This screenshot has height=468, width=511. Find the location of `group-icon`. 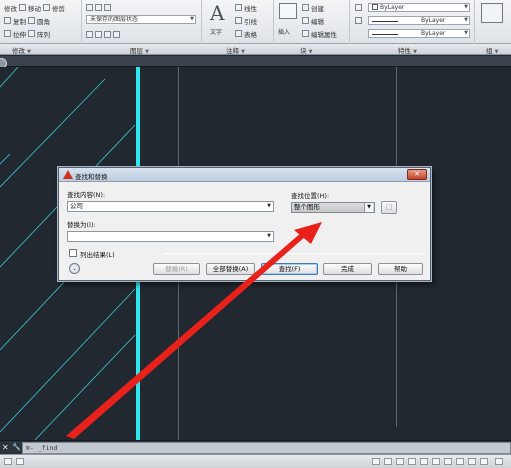

group-icon is located at coordinates (492, 13).